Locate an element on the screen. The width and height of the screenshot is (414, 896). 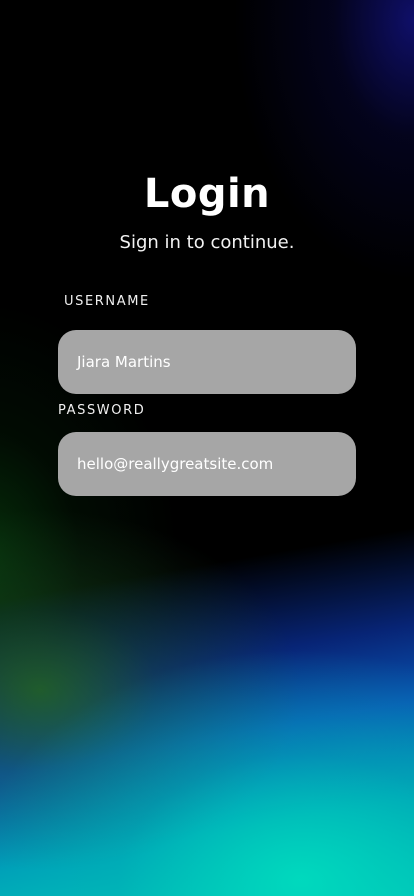
password-field: hello@reallygreatsite.com is located at coordinates (207, 464).